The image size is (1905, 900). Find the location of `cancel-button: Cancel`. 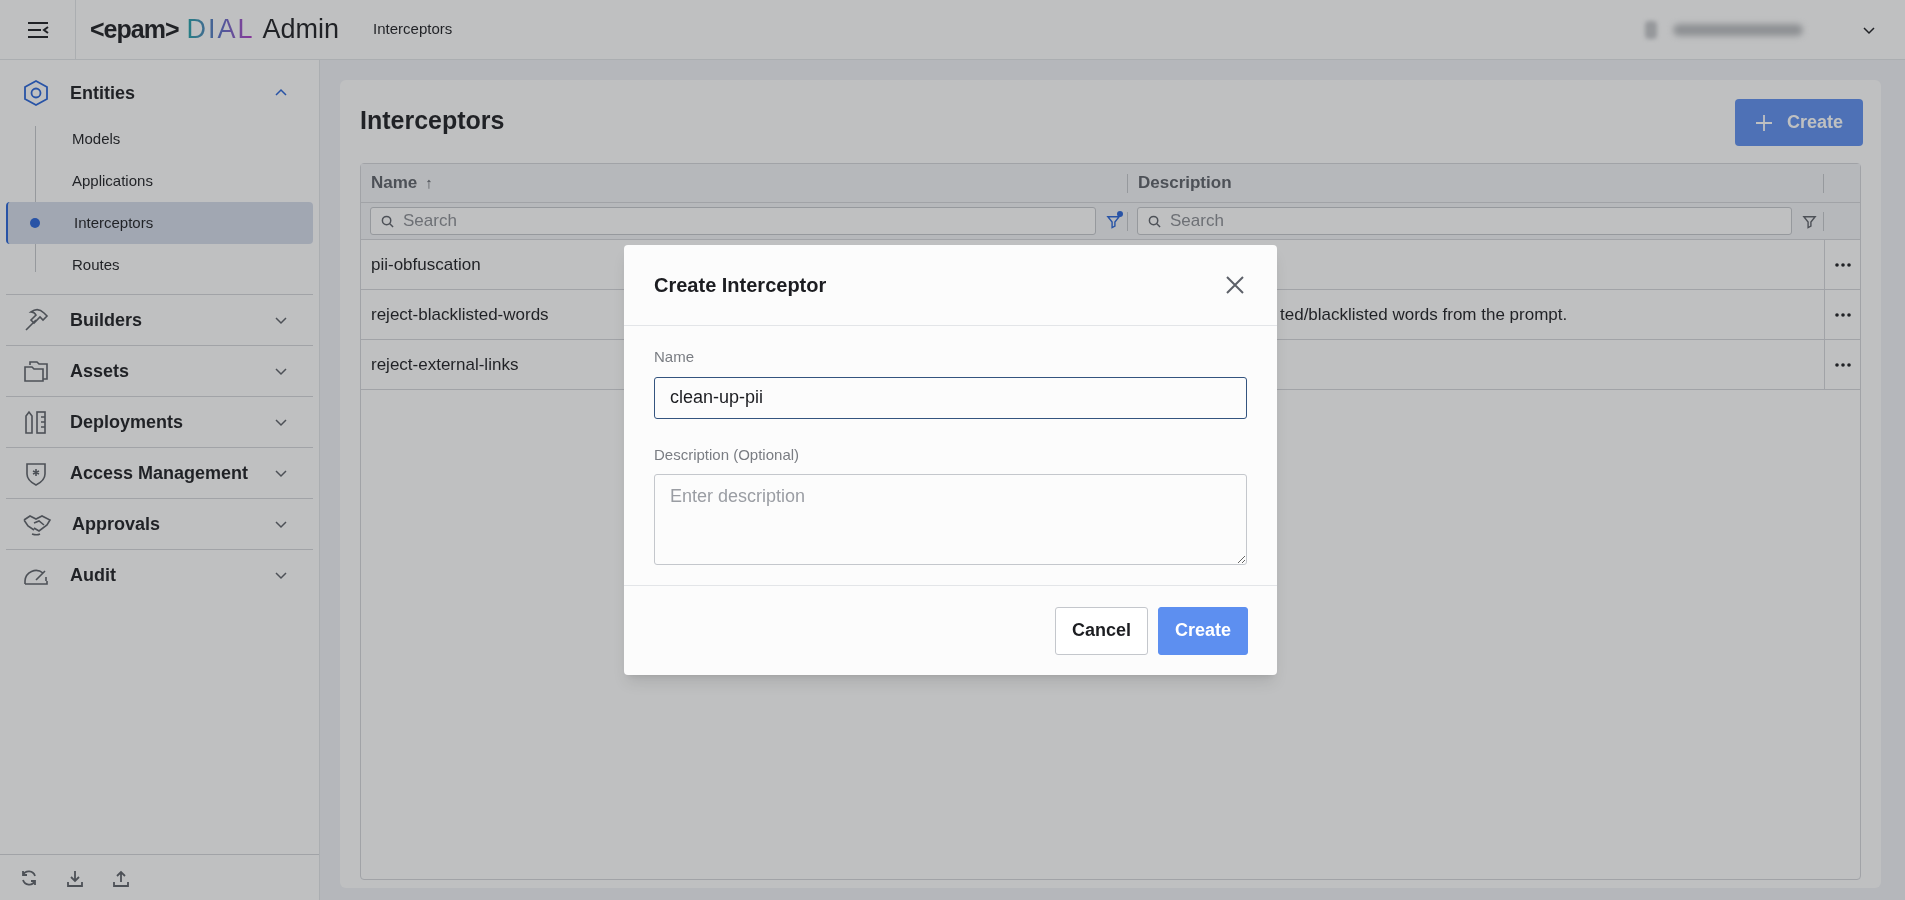

cancel-button: Cancel is located at coordinates (1101, 630).